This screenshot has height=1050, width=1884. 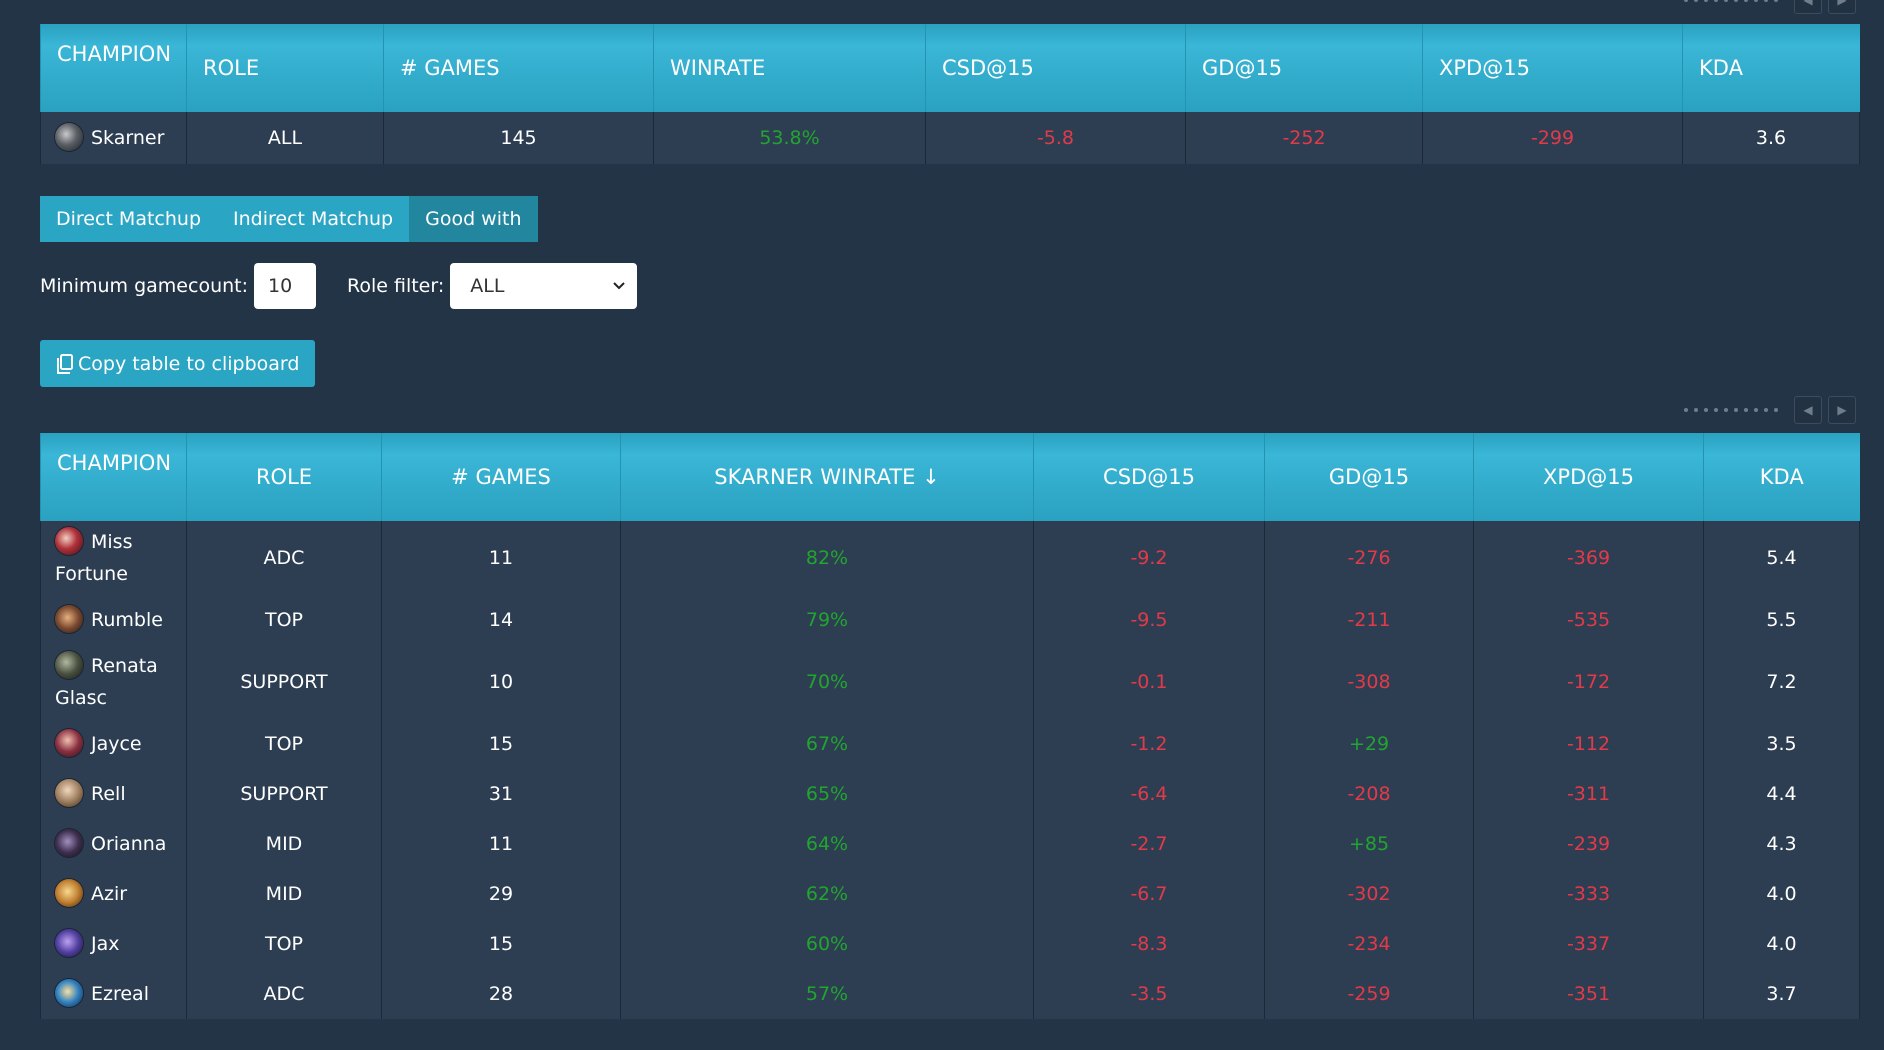 What do you see at coordinates (789, 68) in the screenshot?
I see `header-winrate: WINRATE` at bounding box center [789, 68].